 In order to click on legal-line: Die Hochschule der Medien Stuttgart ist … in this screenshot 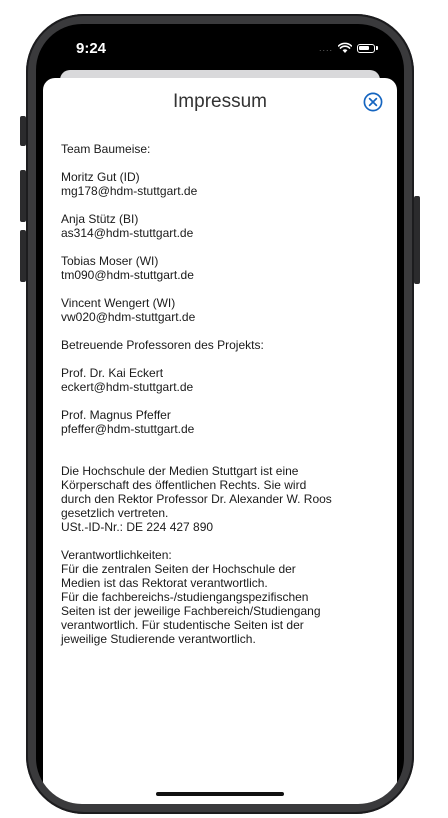, I will do `click(180, 471)`.